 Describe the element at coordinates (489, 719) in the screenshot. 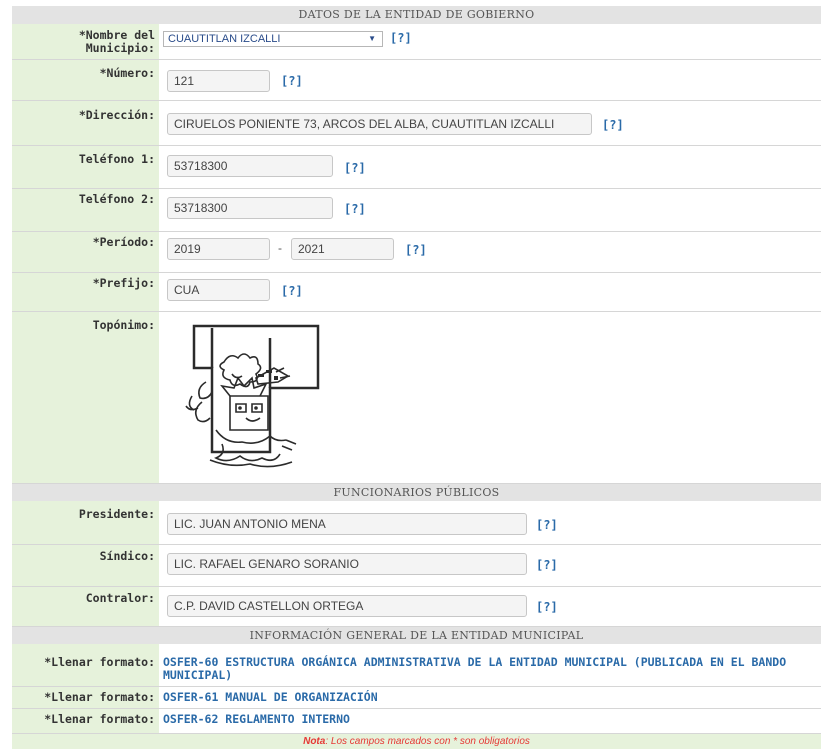

I see `format-link-osfer-62: OSFER-62 REGLAMENTO INTERNO` at that location.